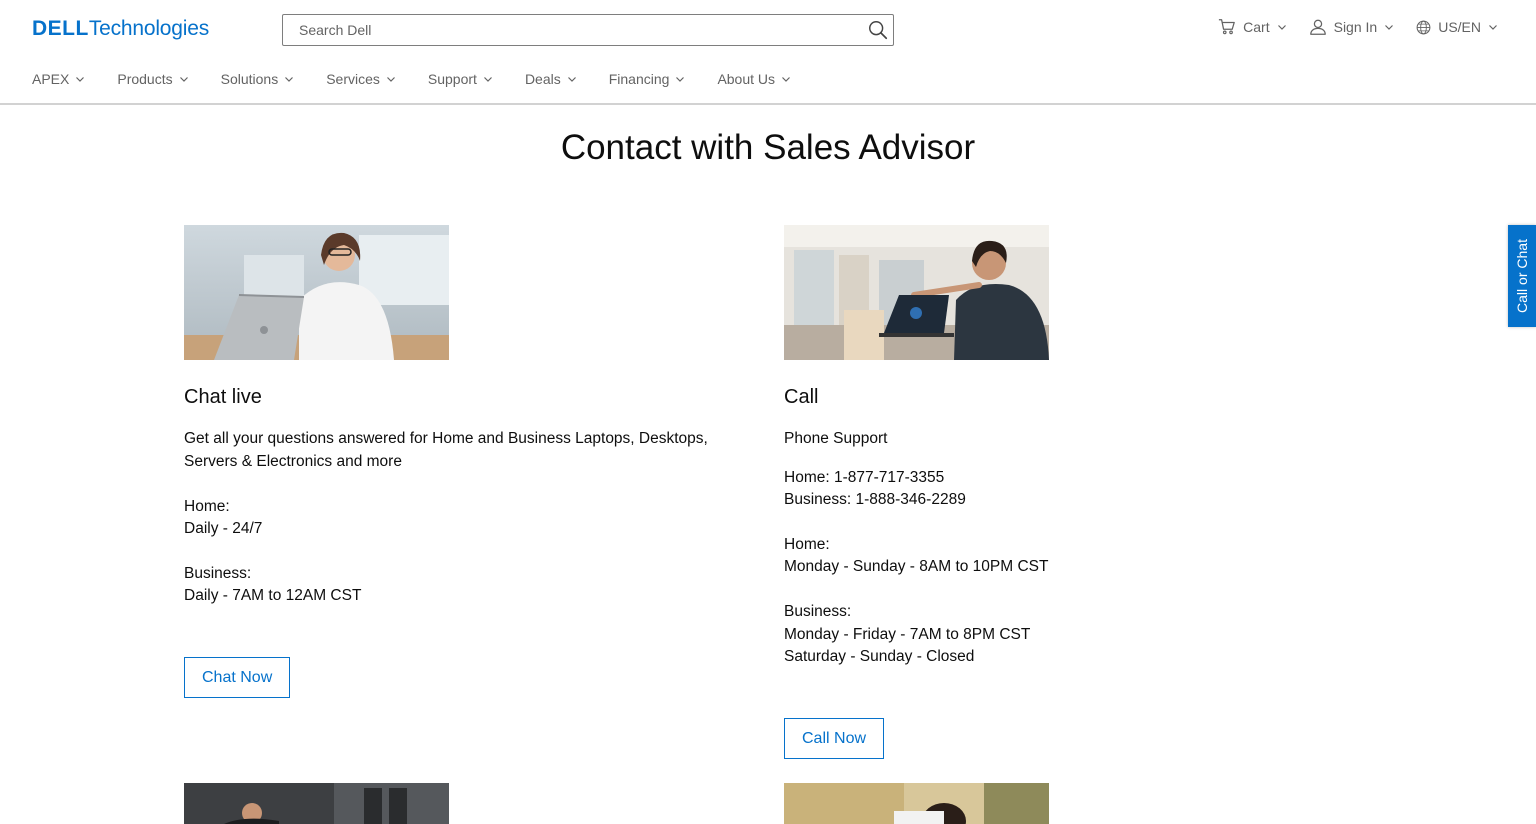  I want to click on call-or-chat-label: Call or Chat, so click(1522, 276).